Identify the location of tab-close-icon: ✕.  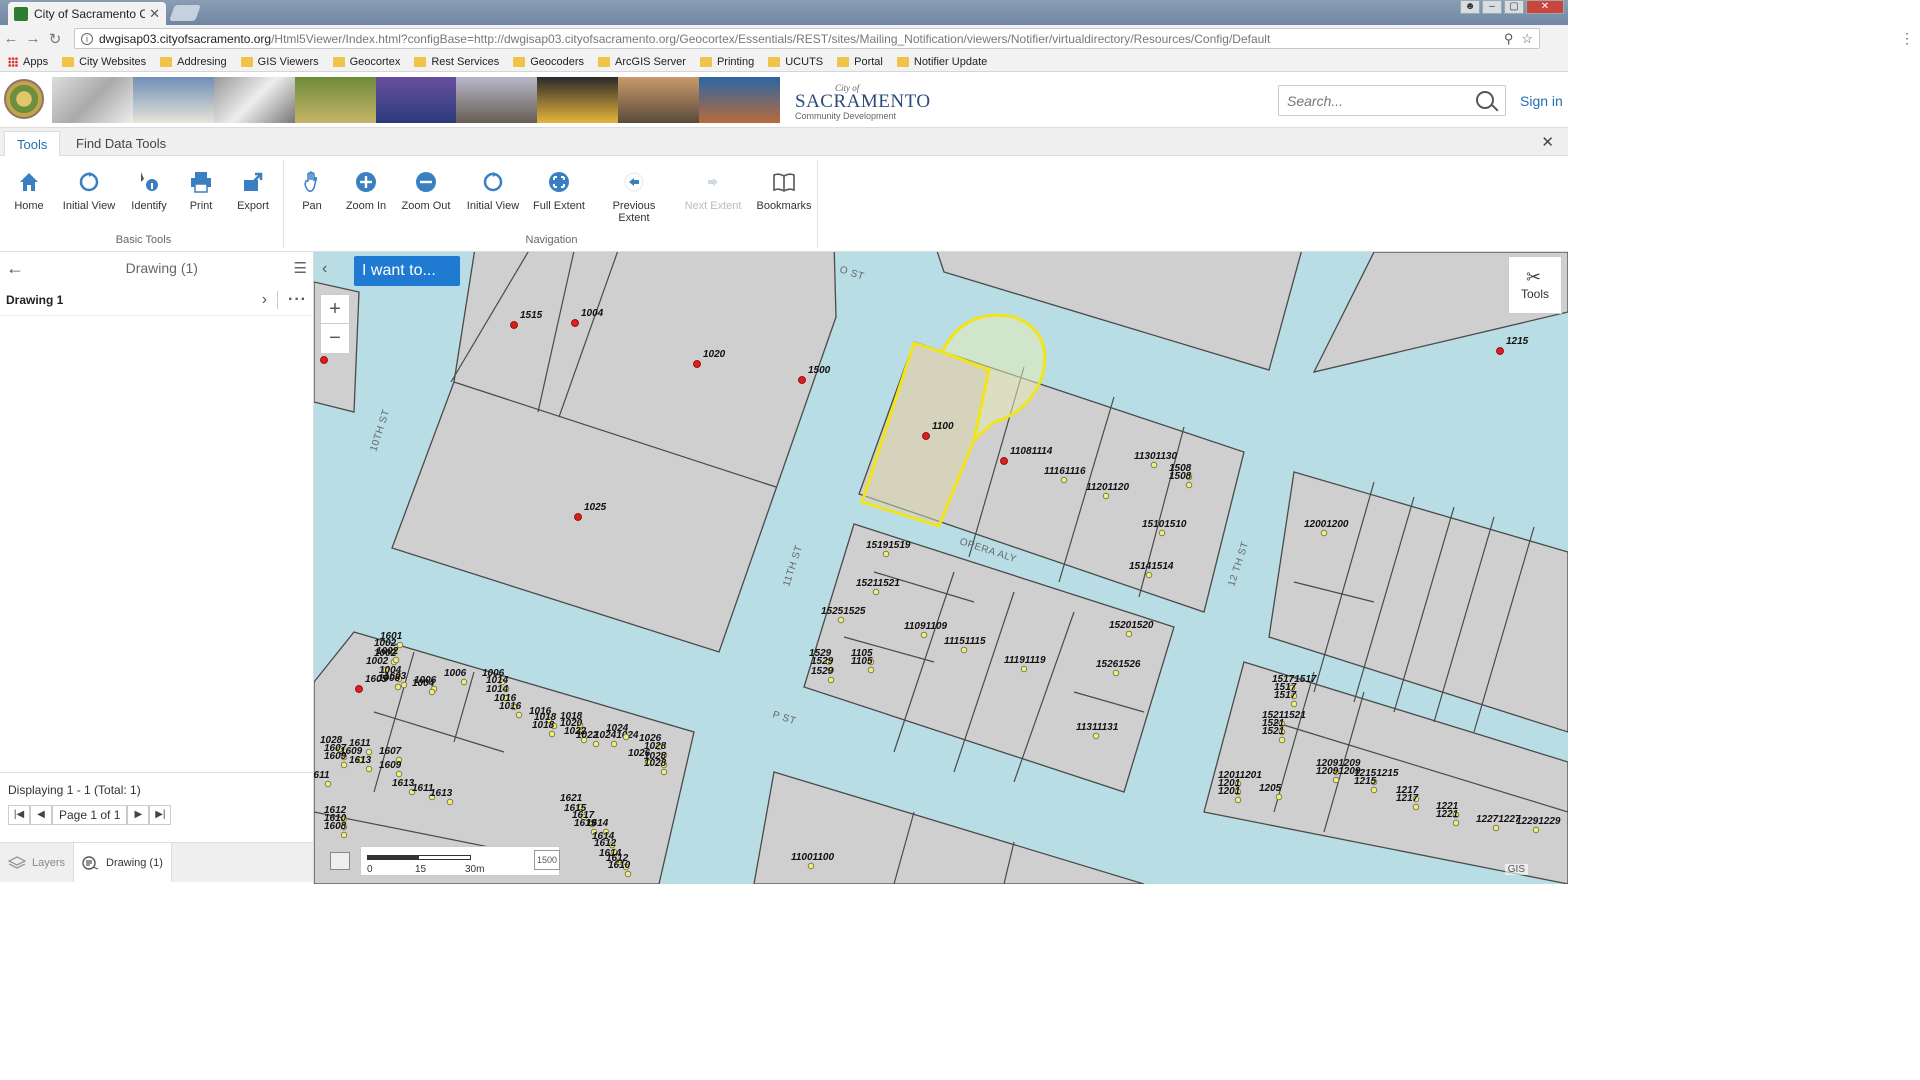
(154, 14).